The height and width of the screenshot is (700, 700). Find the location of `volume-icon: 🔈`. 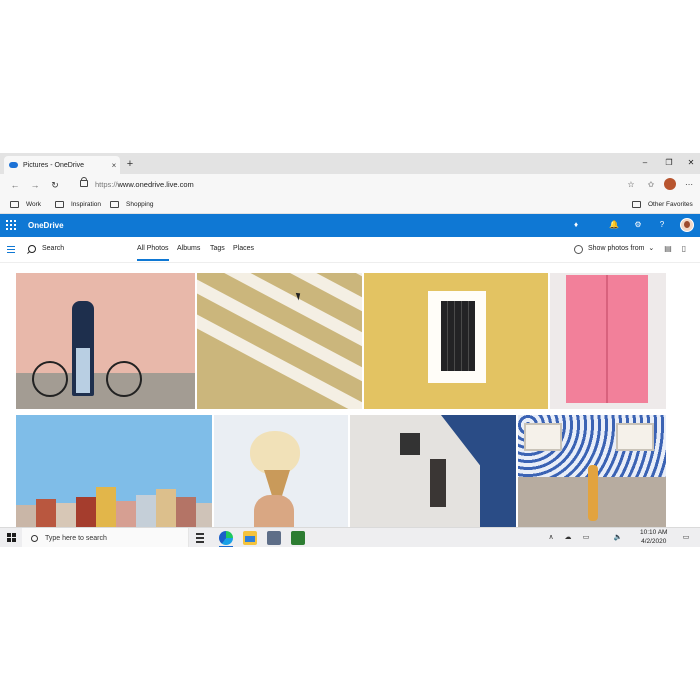

volume-icon: 🔈 is located at coordinates (618, 538).